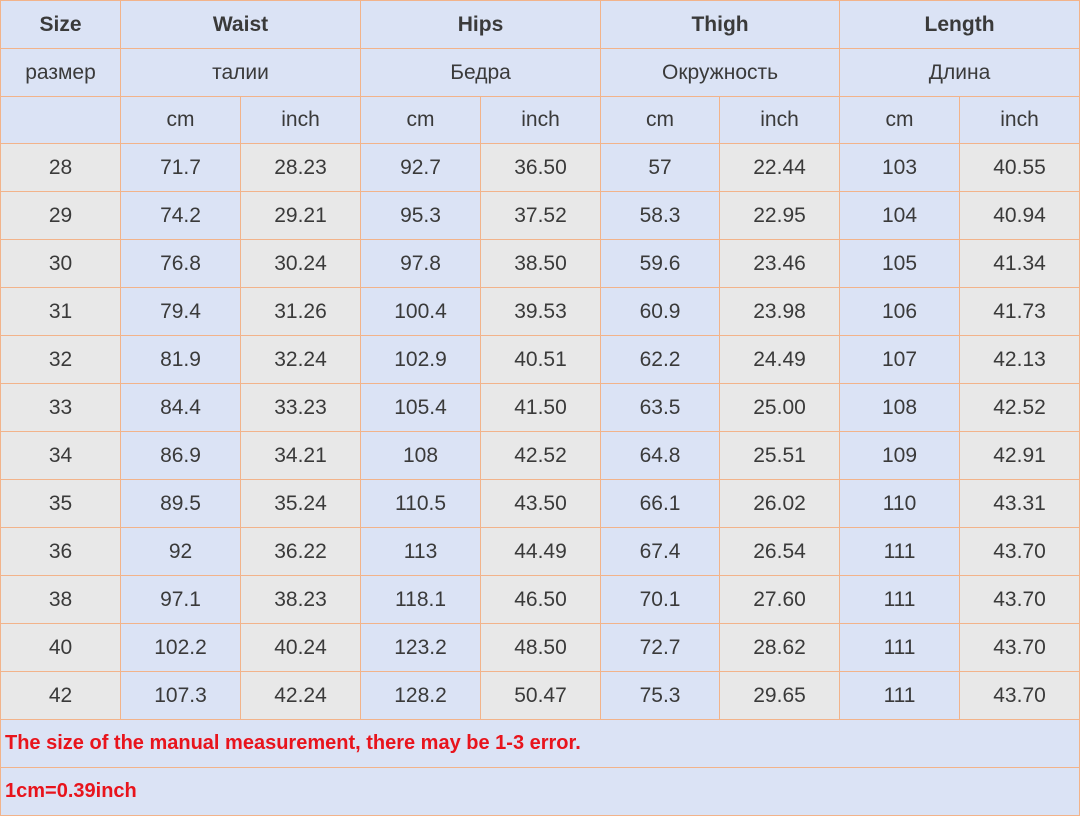  What do you see at coordinates (660, 455) in the screenshot?
I see `cell-thigh-cm: 64.8` at bounding box center [660, 455].